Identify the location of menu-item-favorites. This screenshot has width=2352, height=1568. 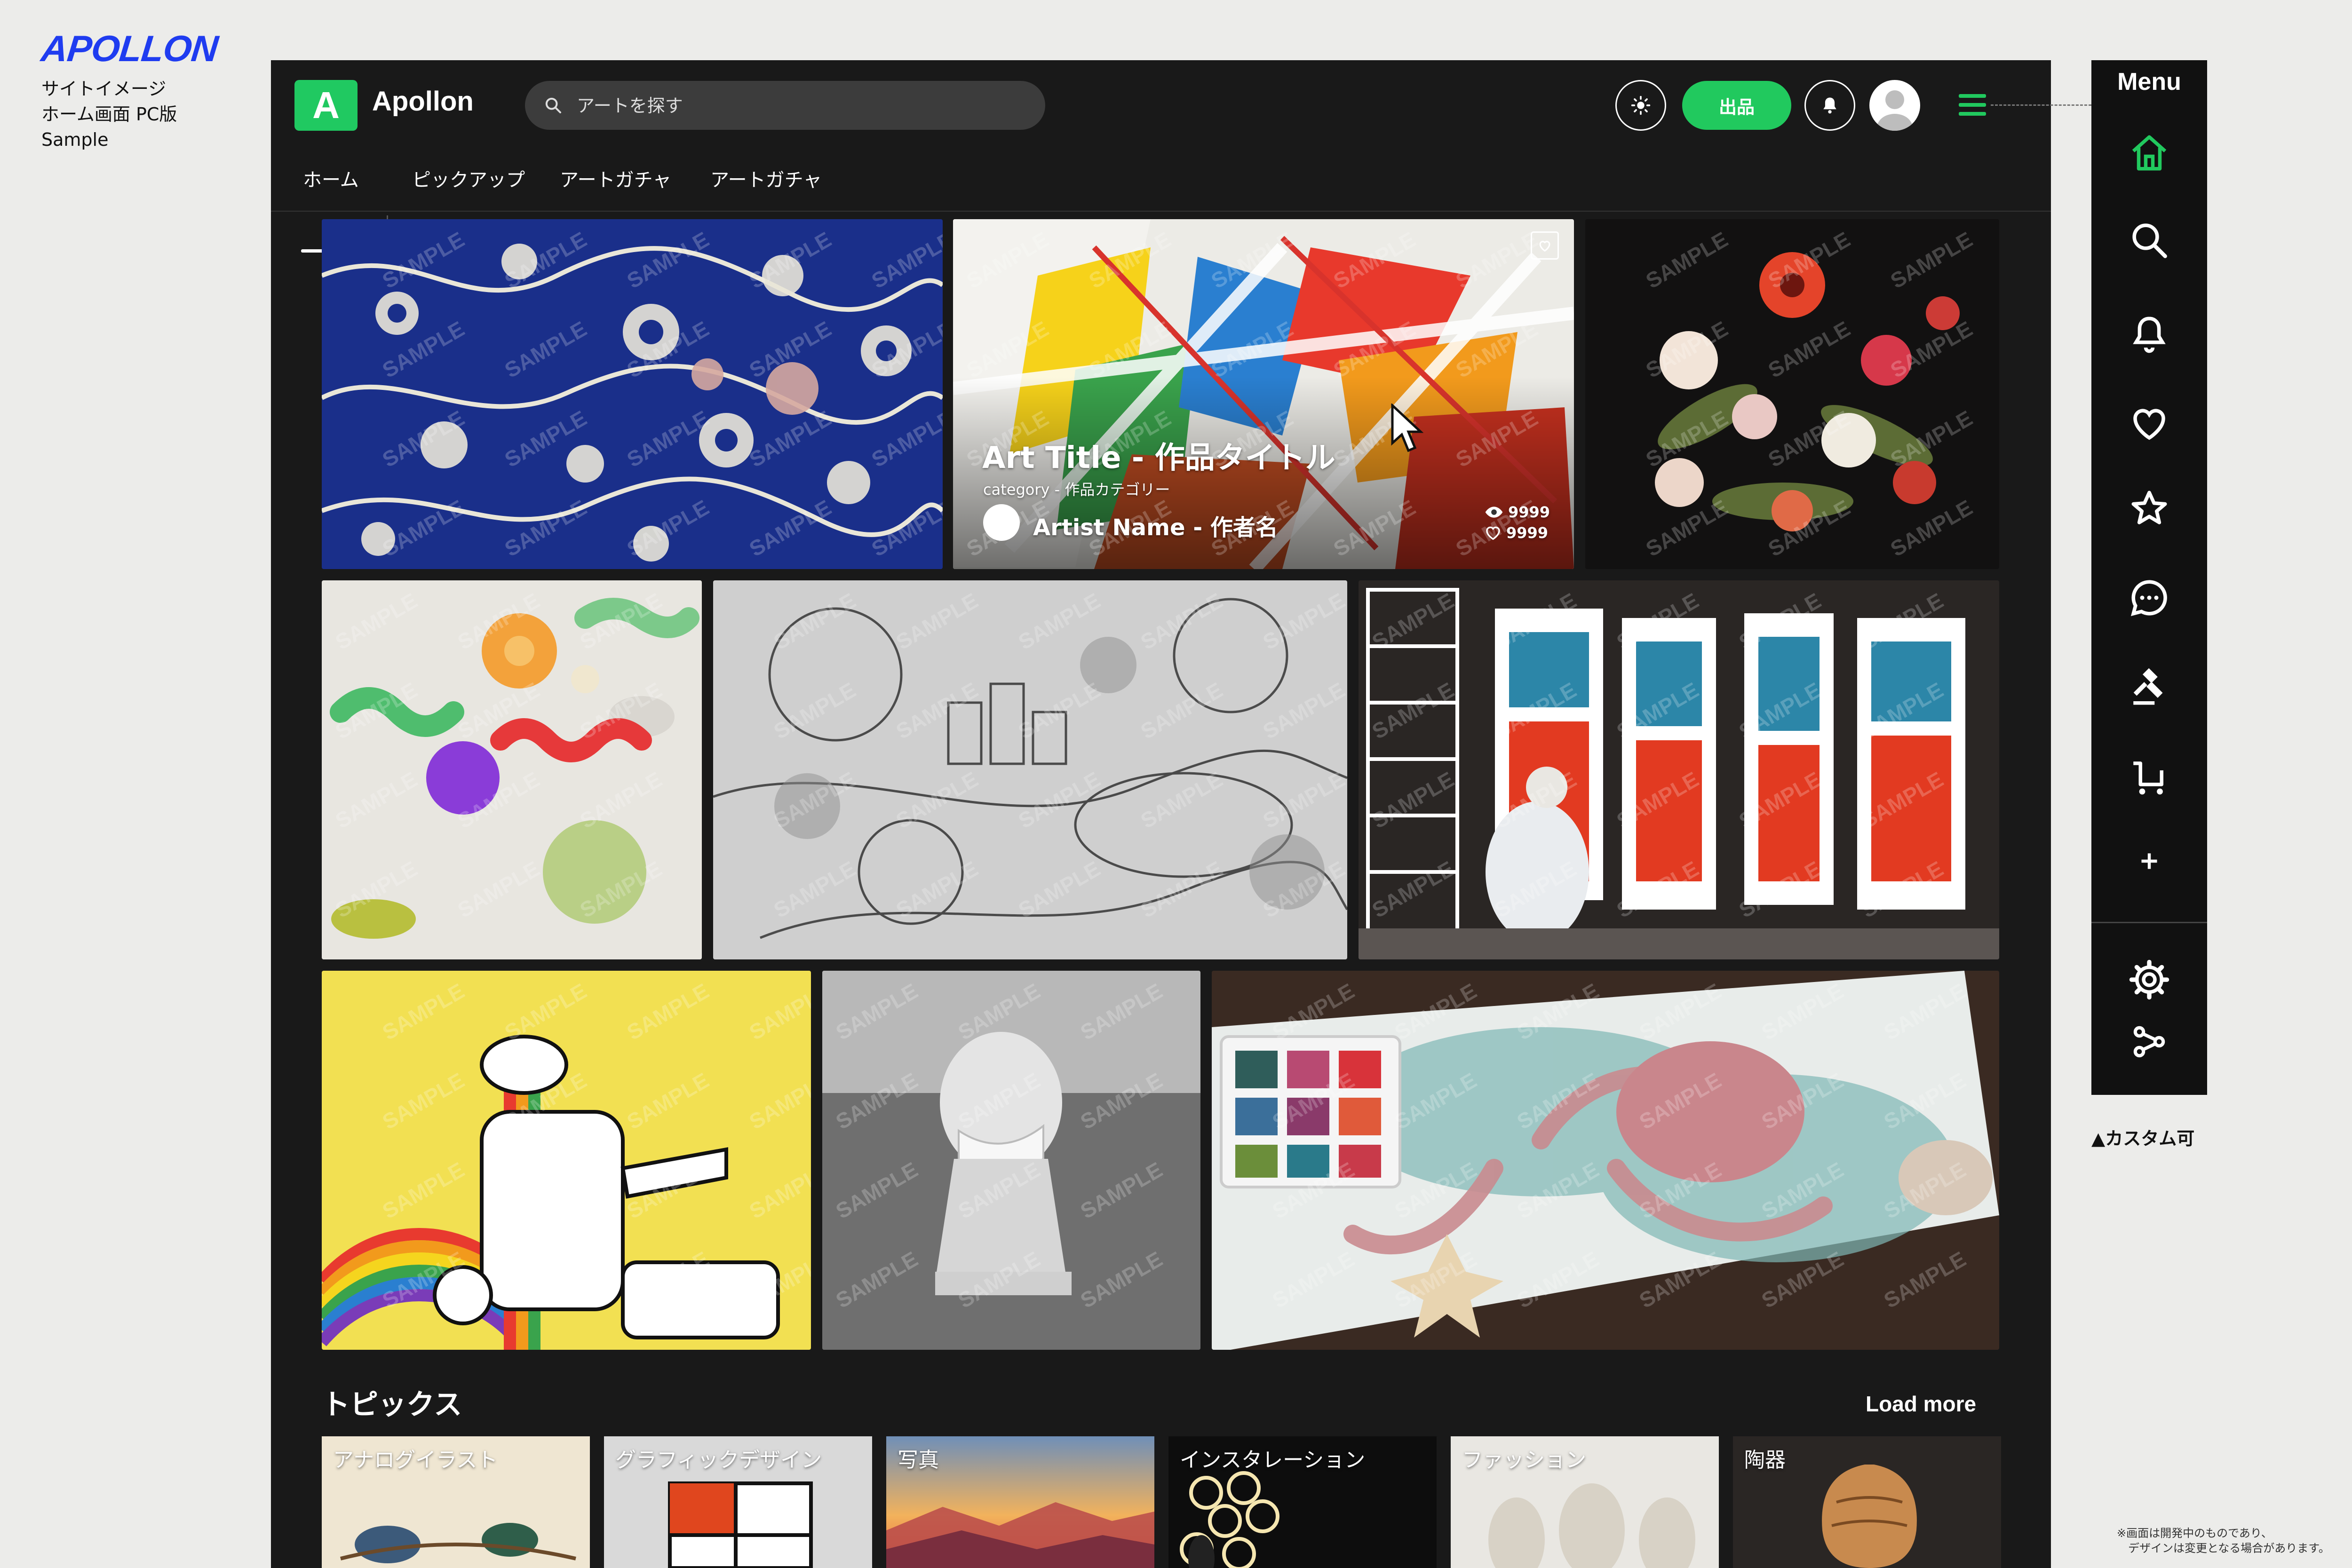
(2149, 424).